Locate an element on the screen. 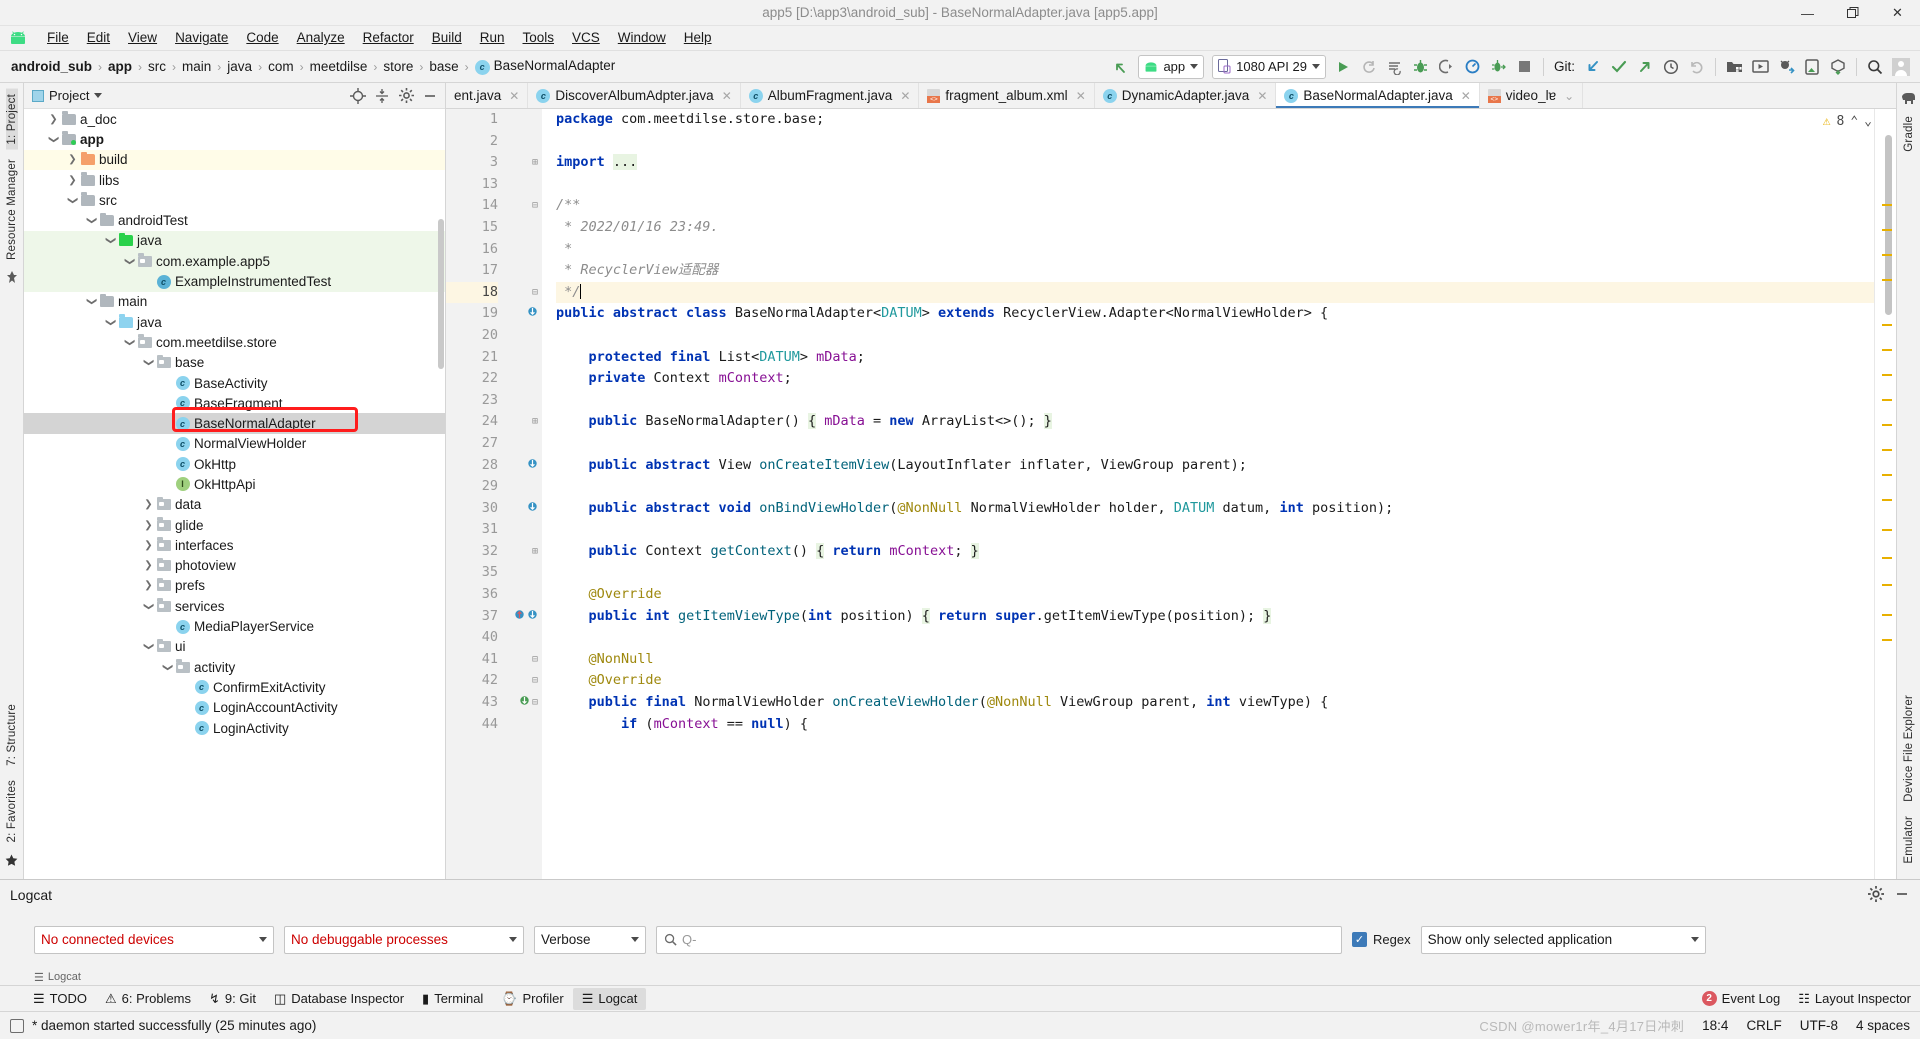 The image size is (1920, 1039). breadcrumb-class: c BaseNormalAdapter is located at coordinates (545, 66).